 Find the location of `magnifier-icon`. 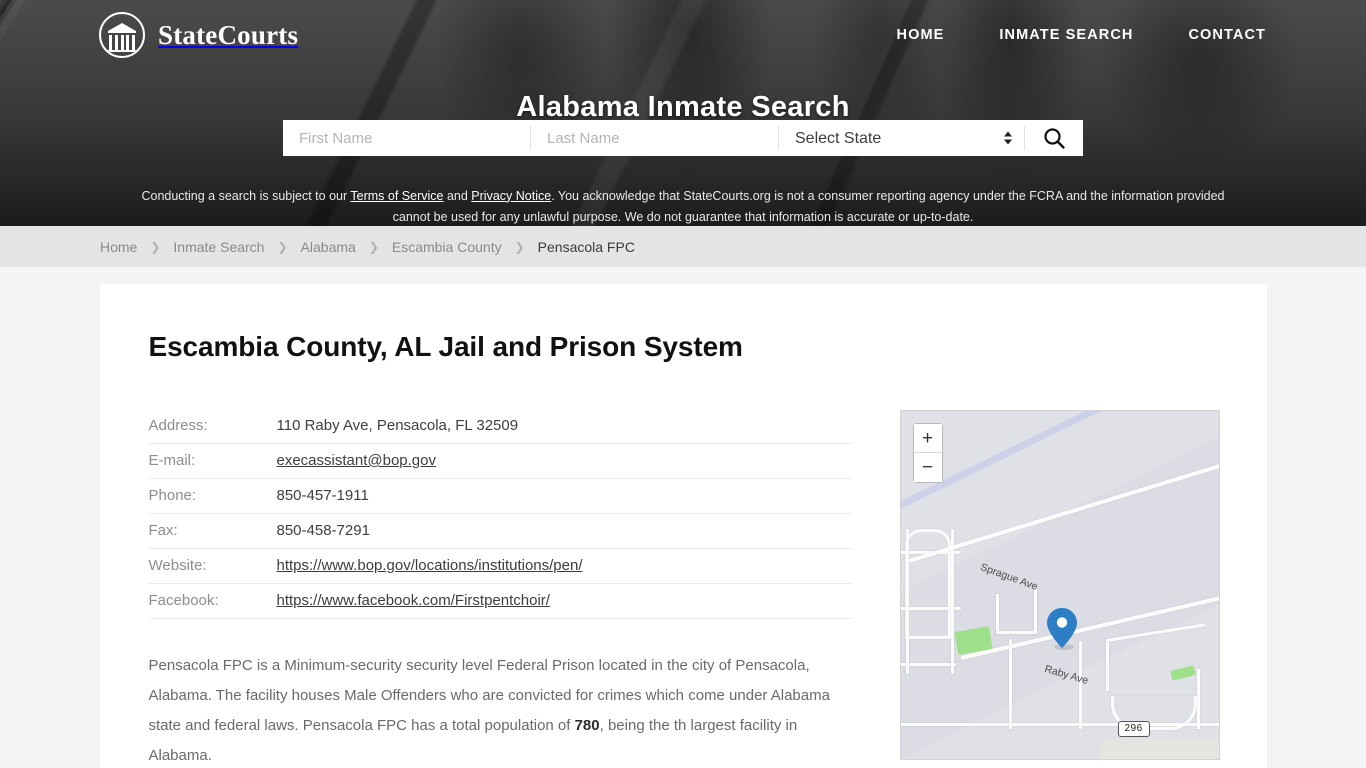

magnifier-icon is located at coordinates (1054, 138).